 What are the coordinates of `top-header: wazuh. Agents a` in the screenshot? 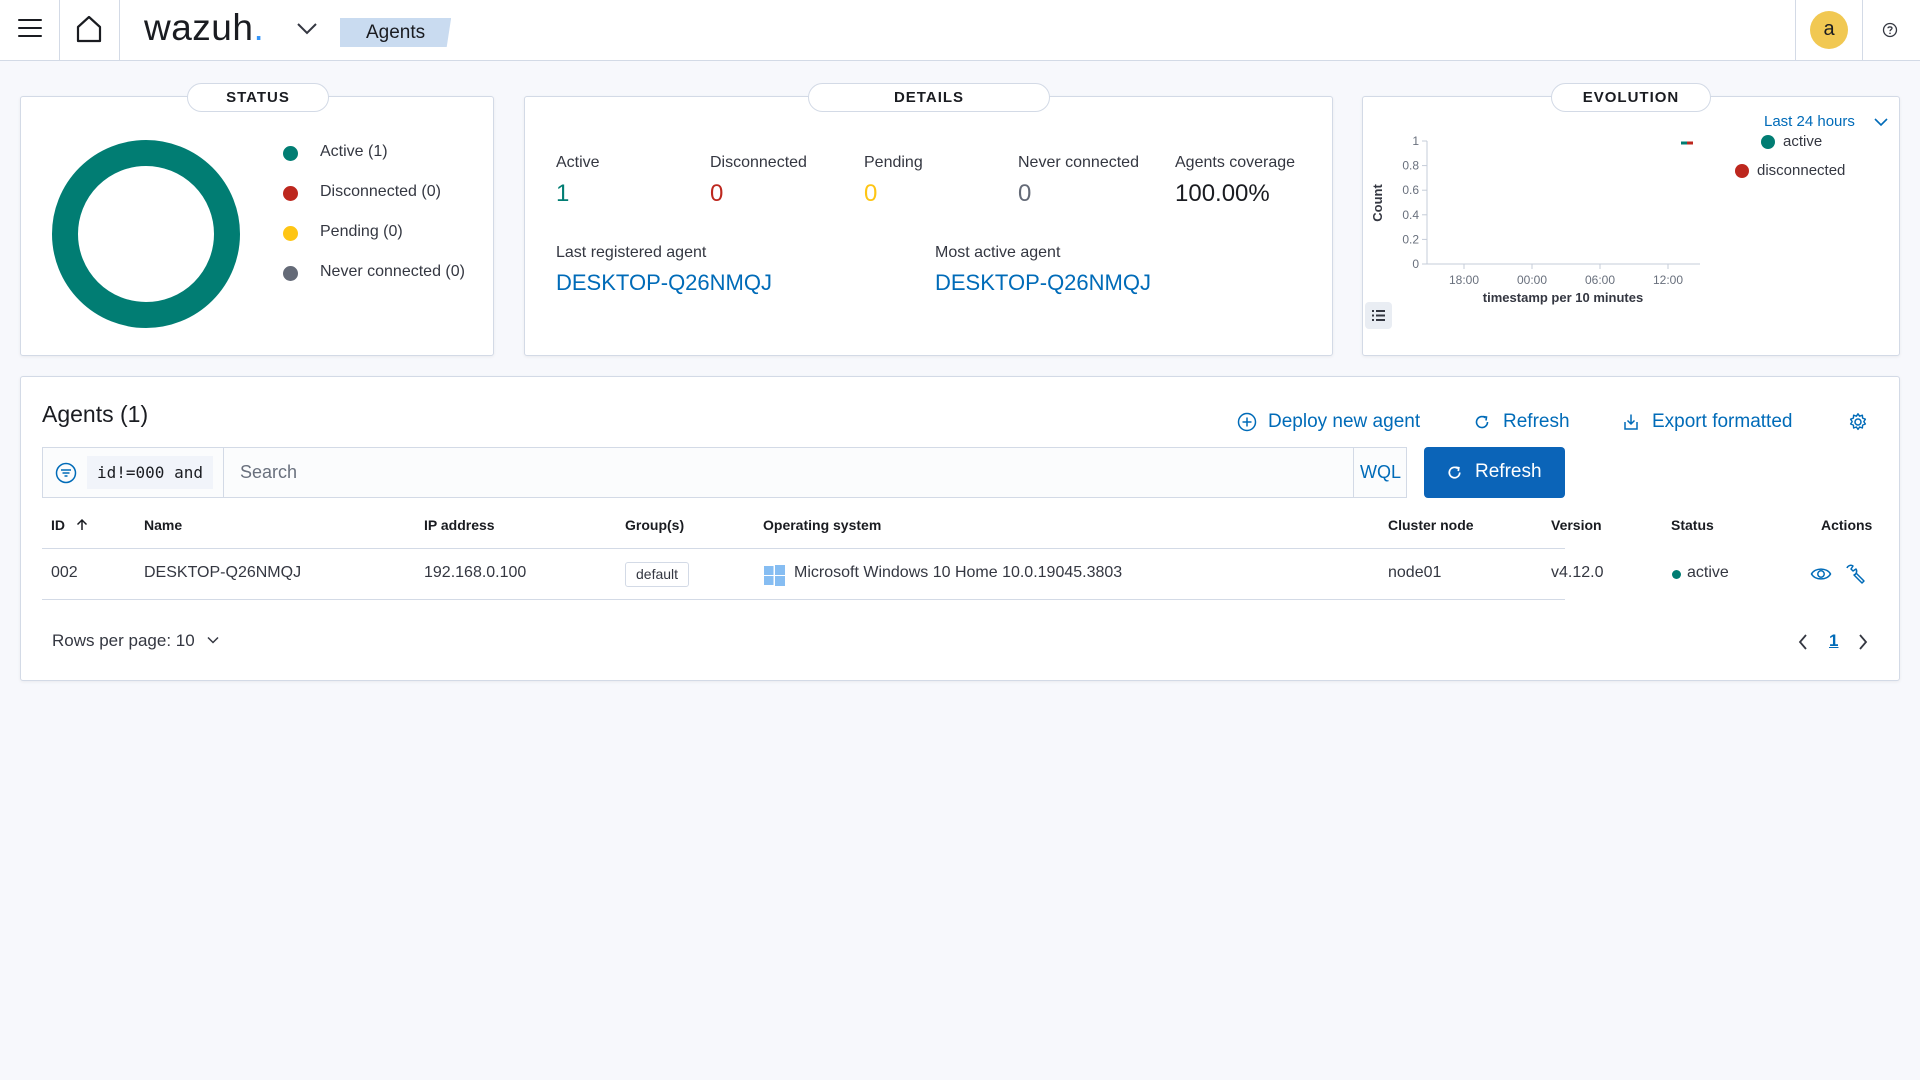 It's located at (960, 30).